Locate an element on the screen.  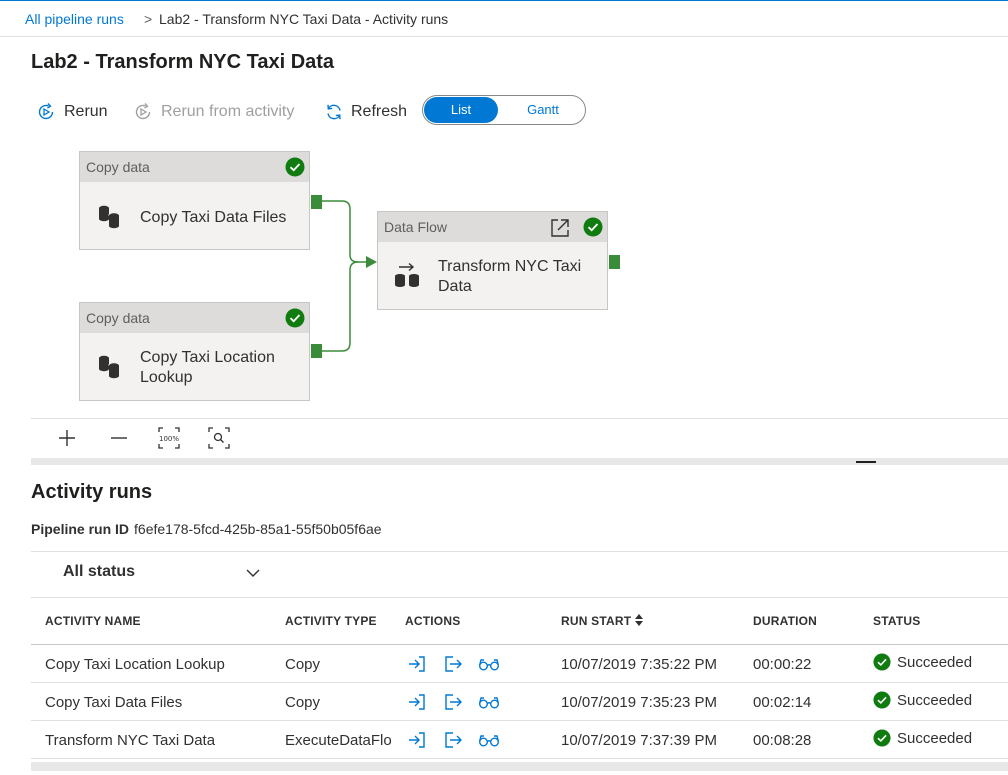
node-type-label: Data Flow is located at coordinates (492, 227).